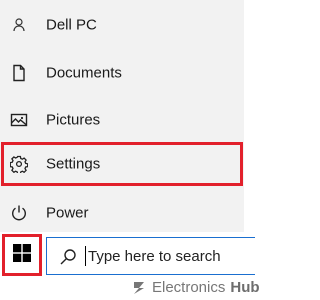  I want to click on search-icon, so click(68, 257).